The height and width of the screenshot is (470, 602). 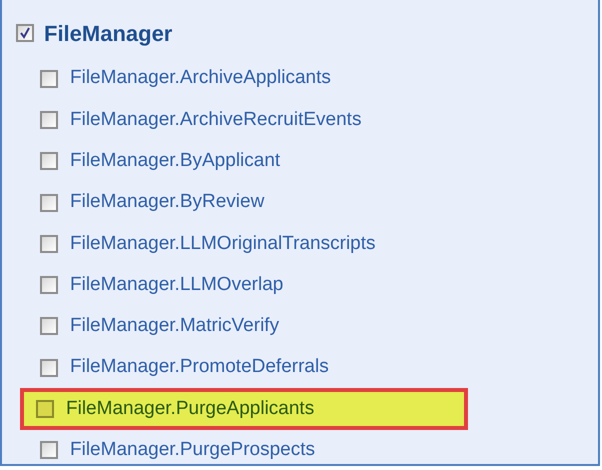 I want to click on list-row: FileManager.MatricVerify, so click(x=160, y=326).